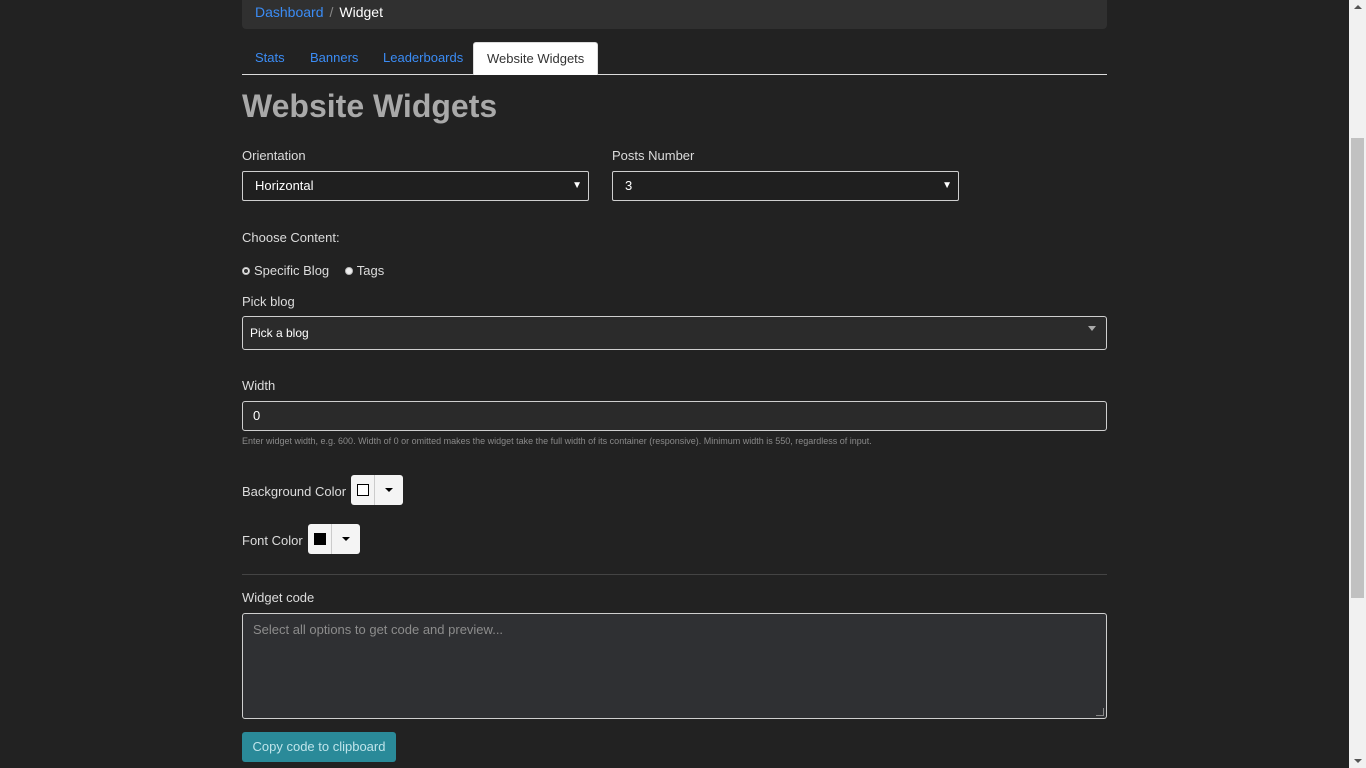 The image size is (1366, 768). I want to click on pick-blog-select: Pick a blog, so click(674, 333).